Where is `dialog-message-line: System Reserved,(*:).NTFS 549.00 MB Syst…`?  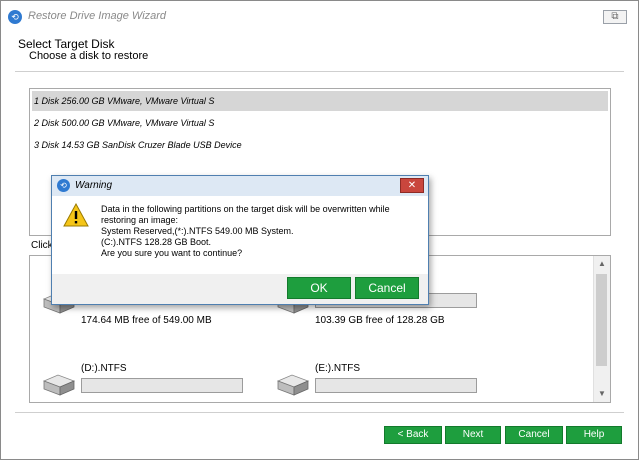 dialog-message-line: System Reserved,(*:).NTFS 549.00 MB Syst… is located at coordinates (197, 231).